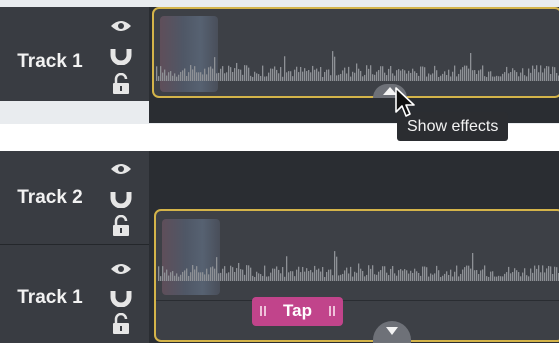 The image size is (559, 343). Describe the element at coordinates (50, 61) in the screenshot. I see `track-name: Track 1` at that location.